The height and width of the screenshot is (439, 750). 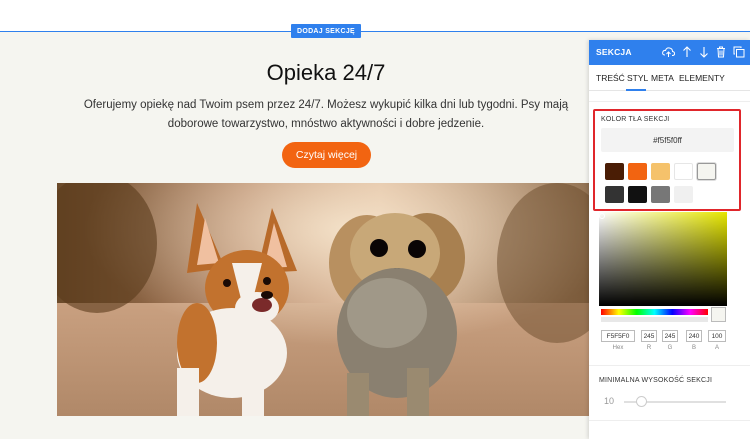 I want to click on swatch-dark-gray, so click(x=614, y=194).